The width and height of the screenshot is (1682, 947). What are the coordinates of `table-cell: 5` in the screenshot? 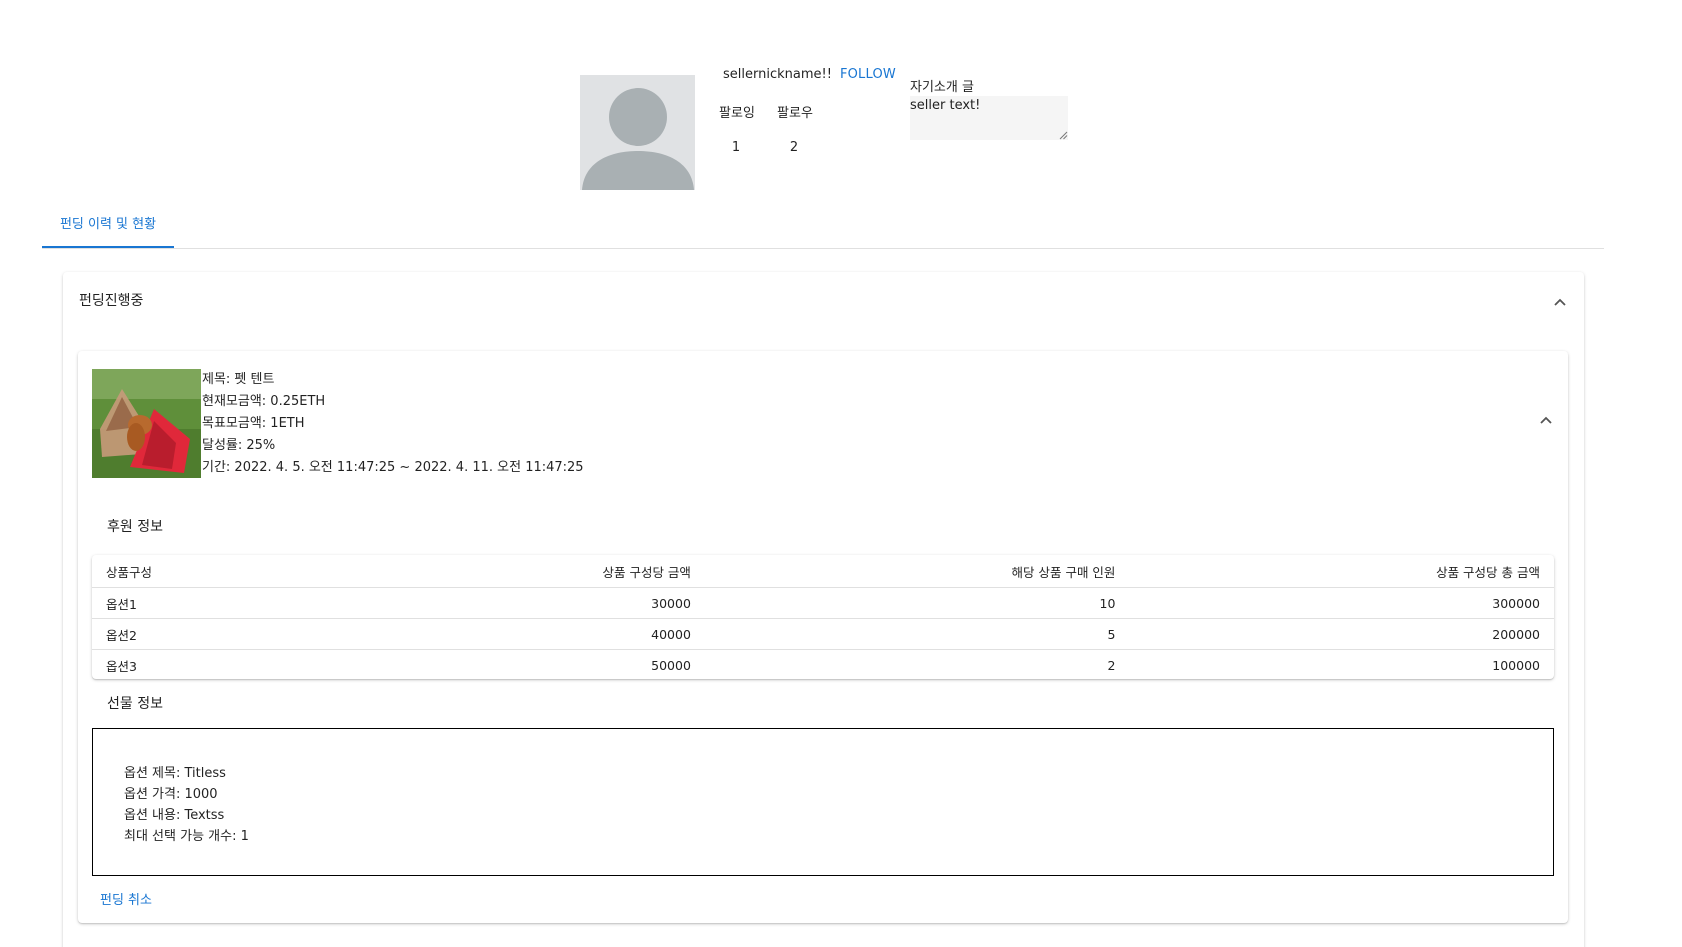 It's located at (917, 634).